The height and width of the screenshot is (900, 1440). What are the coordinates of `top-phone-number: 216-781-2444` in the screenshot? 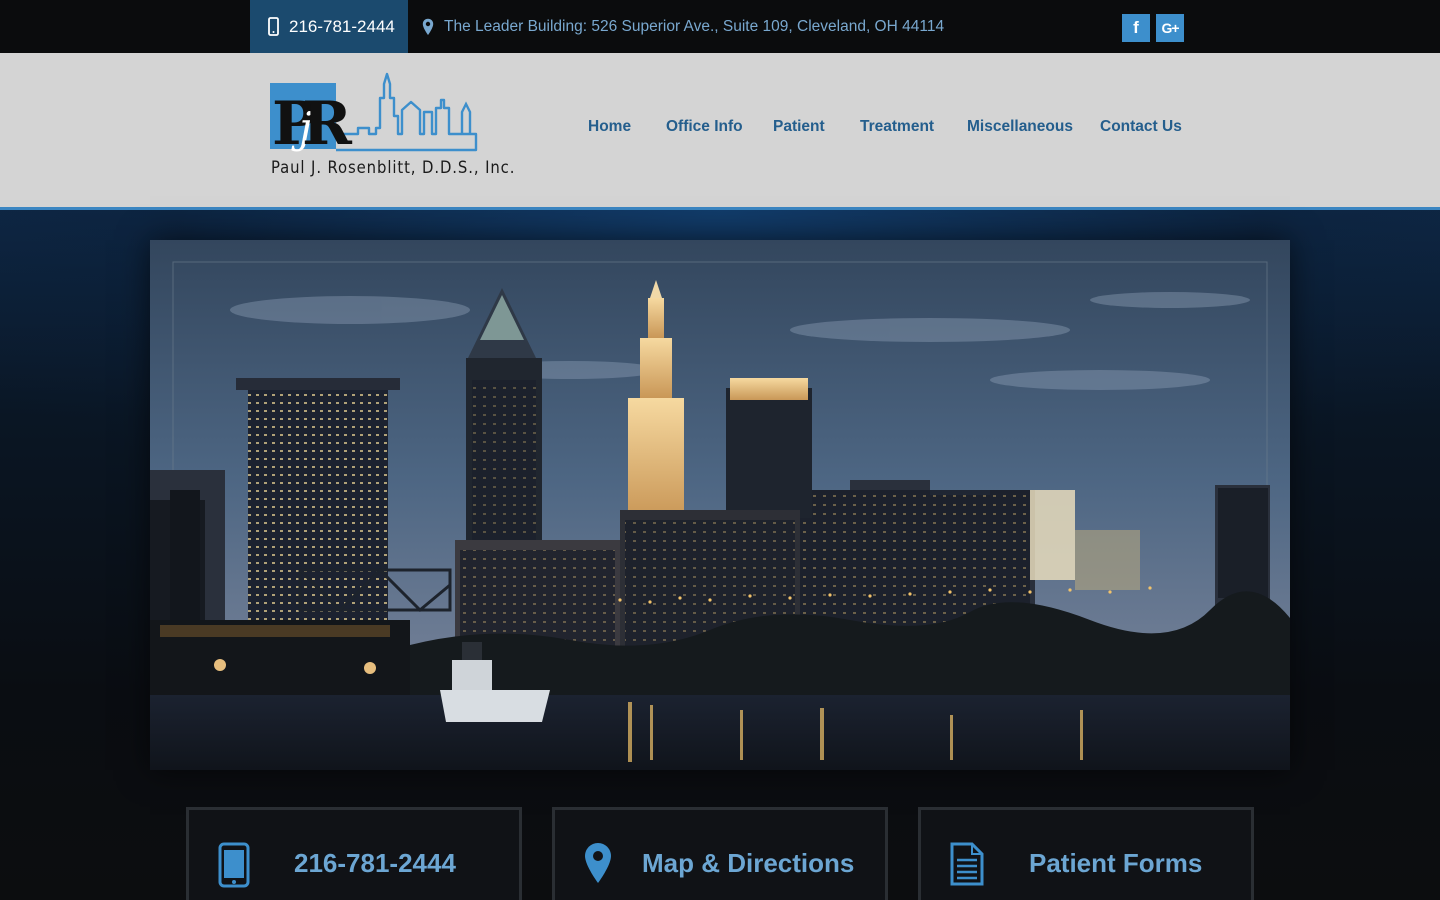 It's located at (342, 26).